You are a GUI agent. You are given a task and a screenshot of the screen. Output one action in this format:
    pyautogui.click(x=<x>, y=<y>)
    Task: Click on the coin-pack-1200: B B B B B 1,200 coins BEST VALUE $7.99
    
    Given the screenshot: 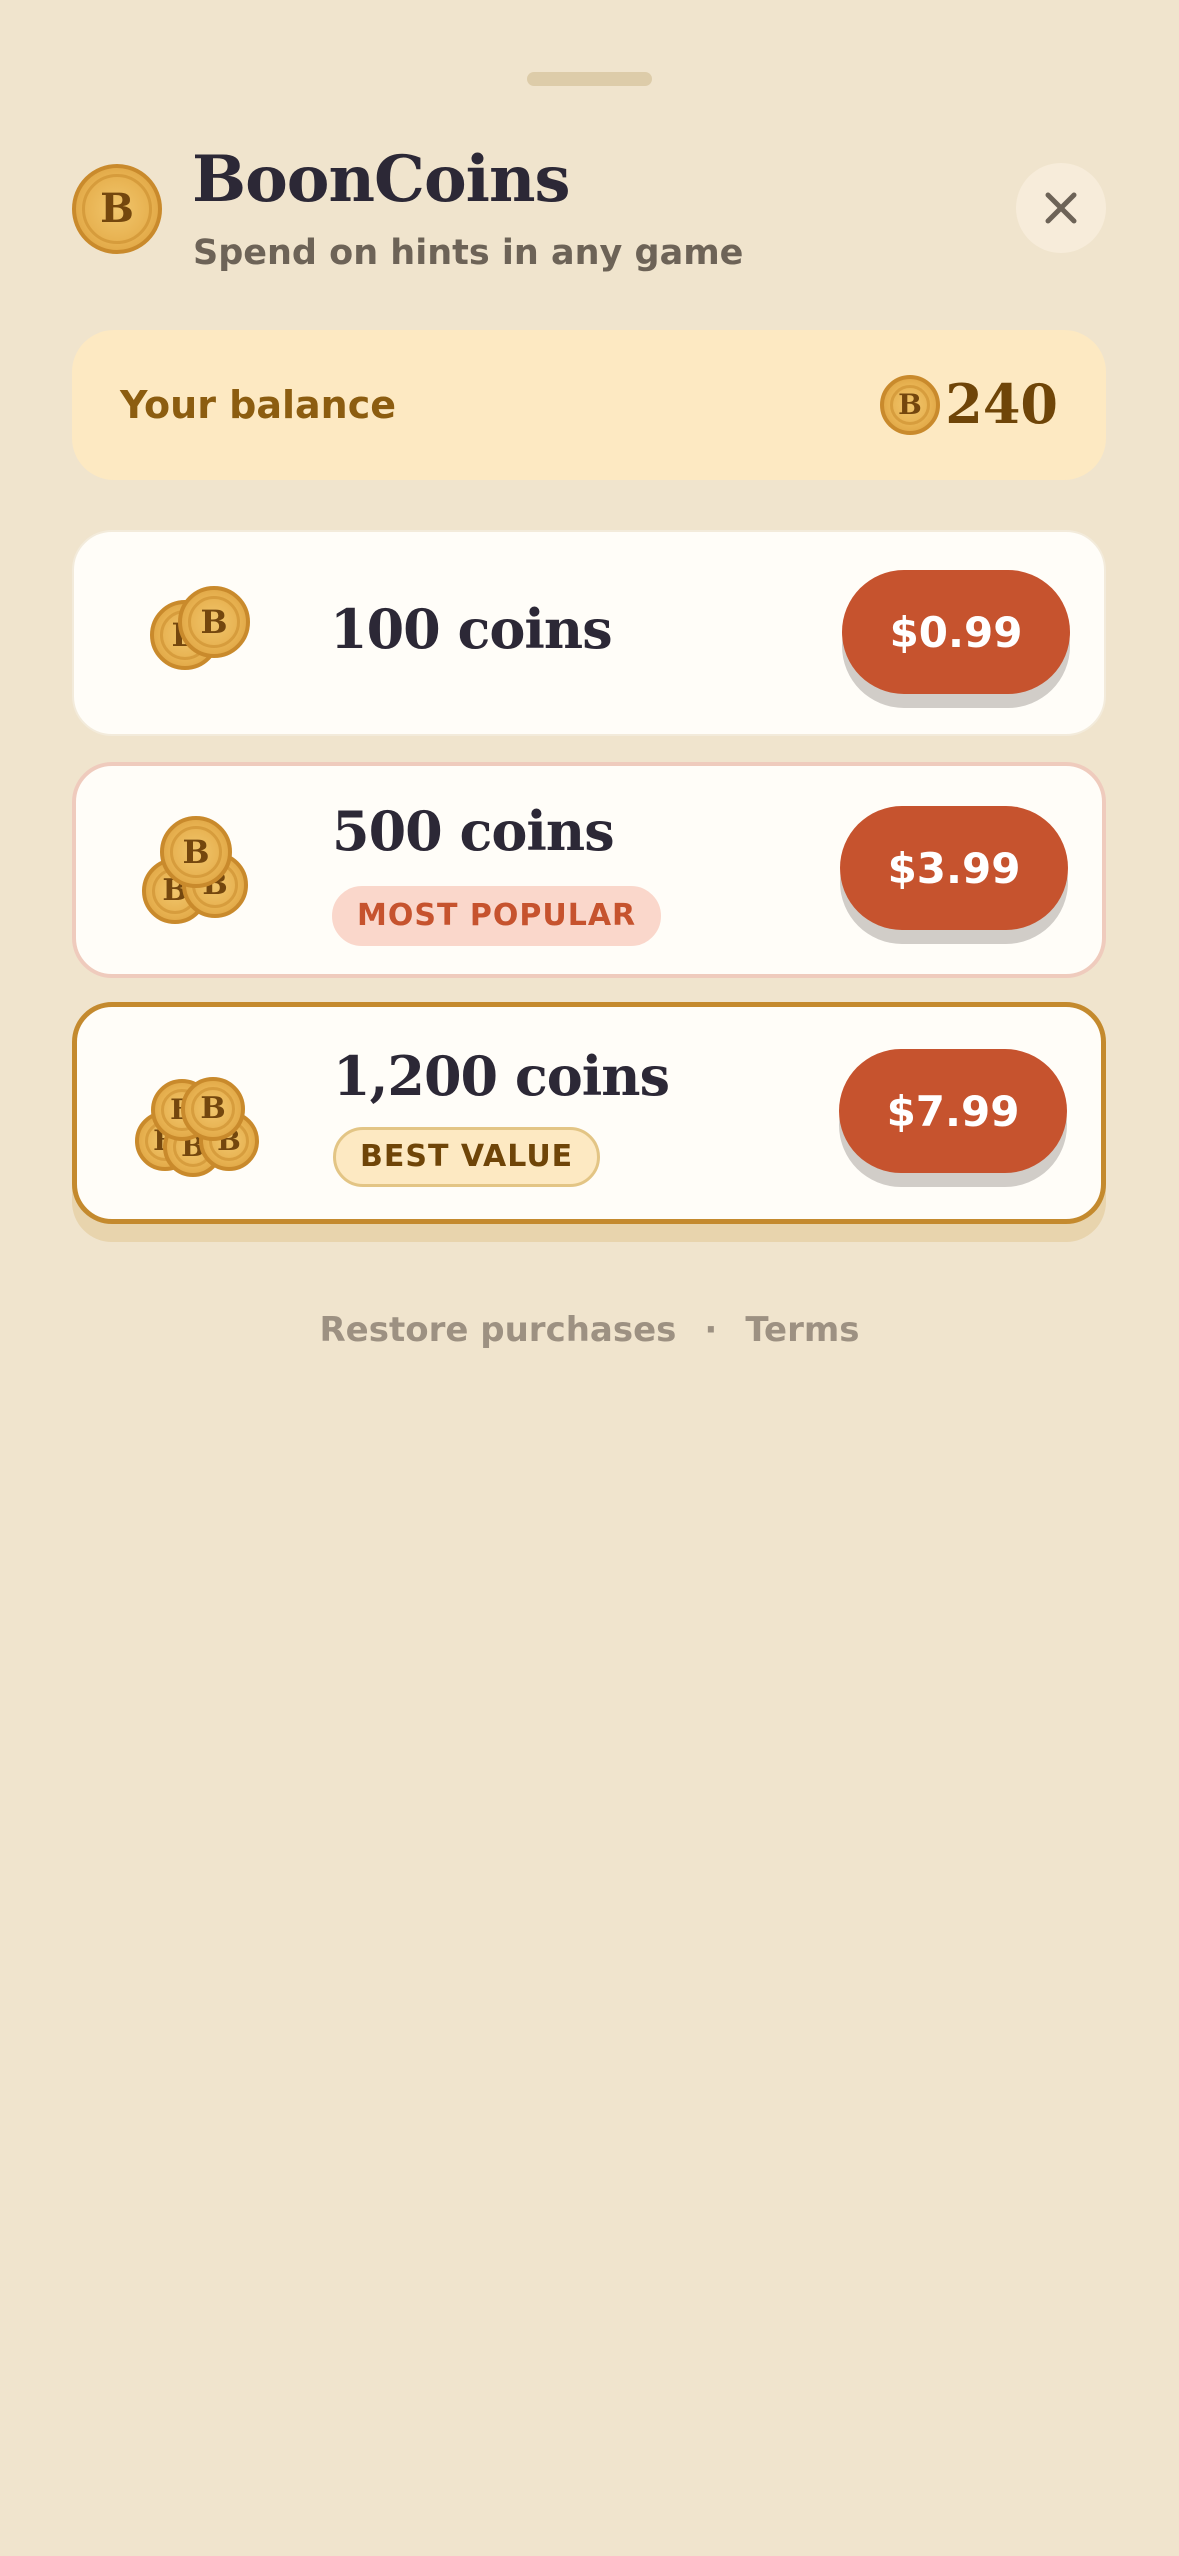 What is the action you would take?
    pyautogui.click(x=589, y=1113)
    